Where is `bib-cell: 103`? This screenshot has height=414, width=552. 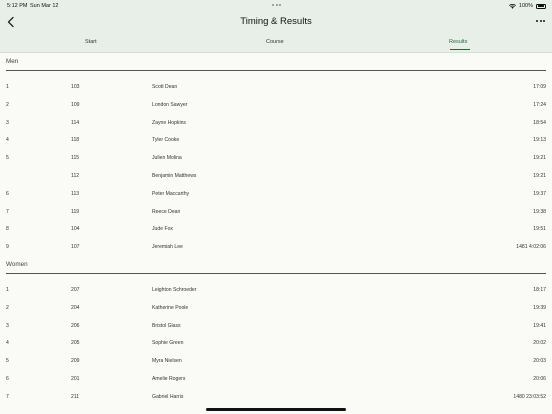 bib-cell: 103 is located at coordinates (75, 87).